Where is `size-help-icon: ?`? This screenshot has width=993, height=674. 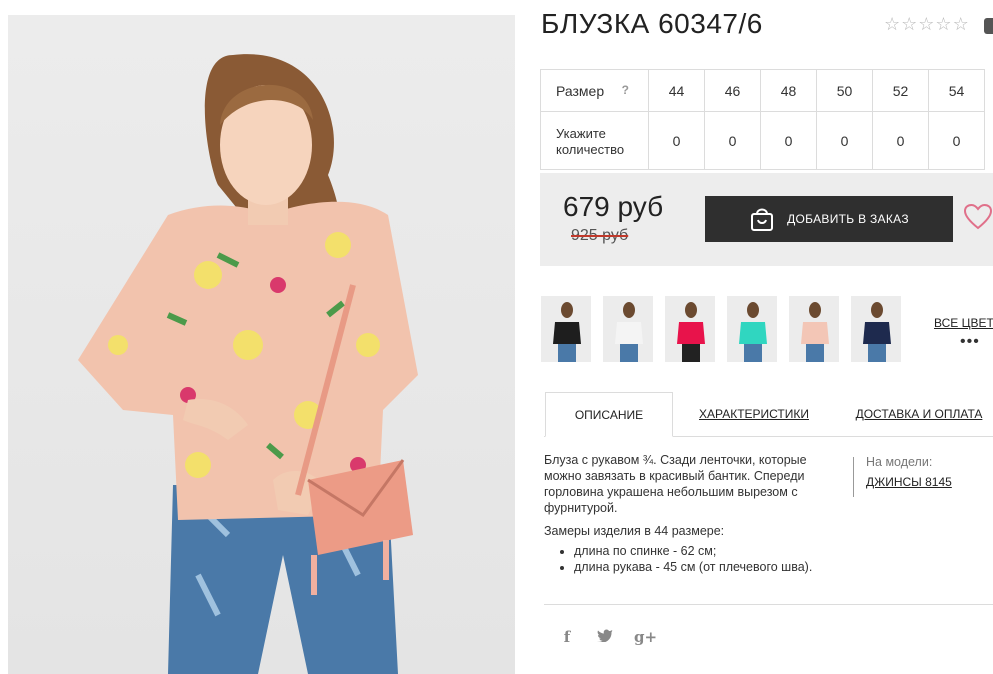
size-help-icon: ? is located at coordinates (625, 90).